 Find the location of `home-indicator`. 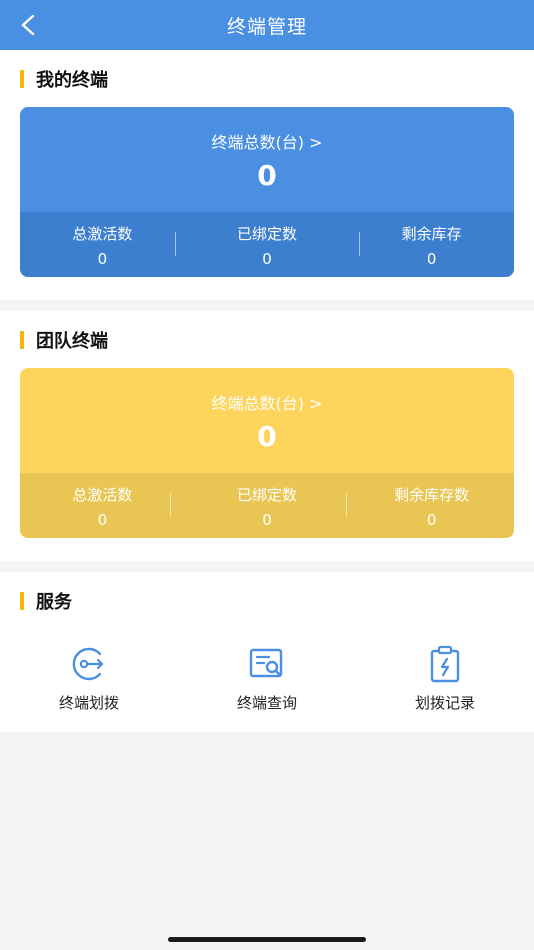

home-indicator is located at coordinates (267, 939).